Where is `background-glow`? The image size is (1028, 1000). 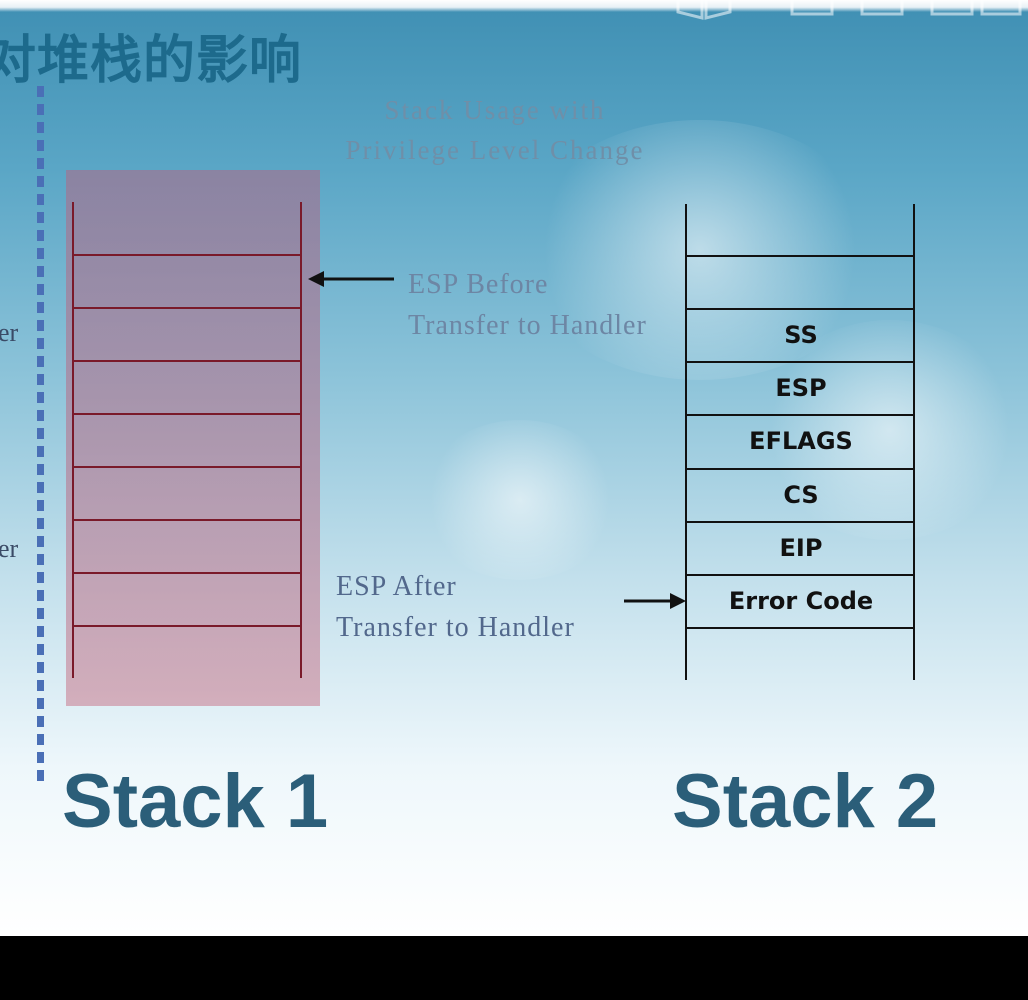
background-glow is located at coordinates (520, 500).